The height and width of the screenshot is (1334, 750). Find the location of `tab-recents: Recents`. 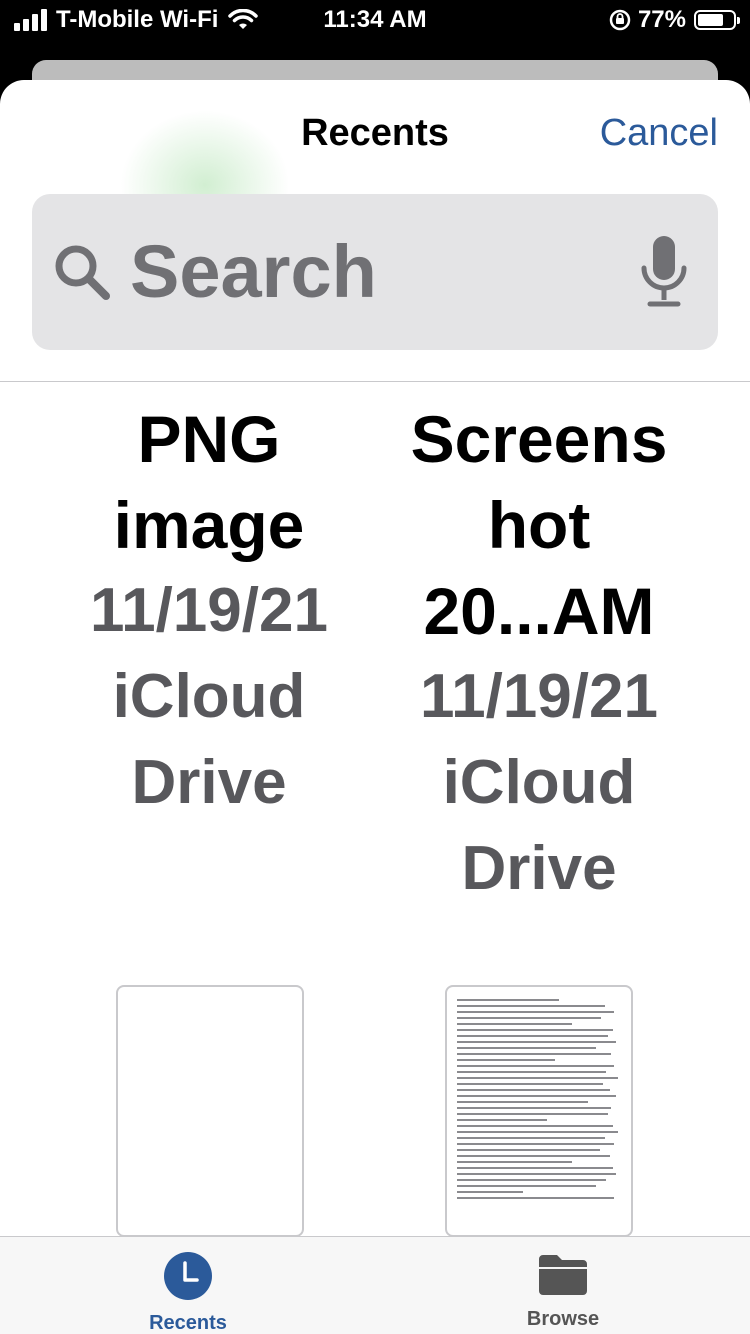

tab-recents: Recents is located at coordinates (188, 1292).